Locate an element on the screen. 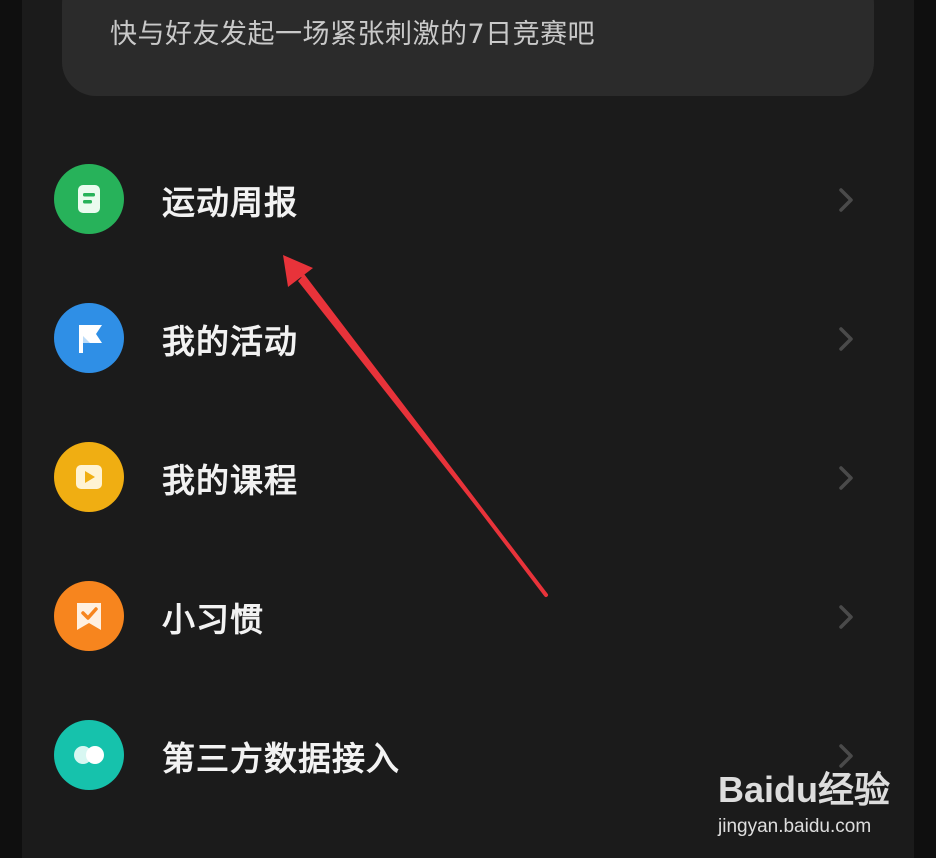 Image resolution: width=936 pixels, height=858 pixels. habit-bookmark-icon is located at coordinates (89, 616).